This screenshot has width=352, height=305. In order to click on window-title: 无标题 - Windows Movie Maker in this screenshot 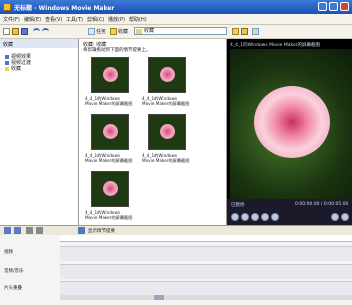, I will do `click(64, 8)`.